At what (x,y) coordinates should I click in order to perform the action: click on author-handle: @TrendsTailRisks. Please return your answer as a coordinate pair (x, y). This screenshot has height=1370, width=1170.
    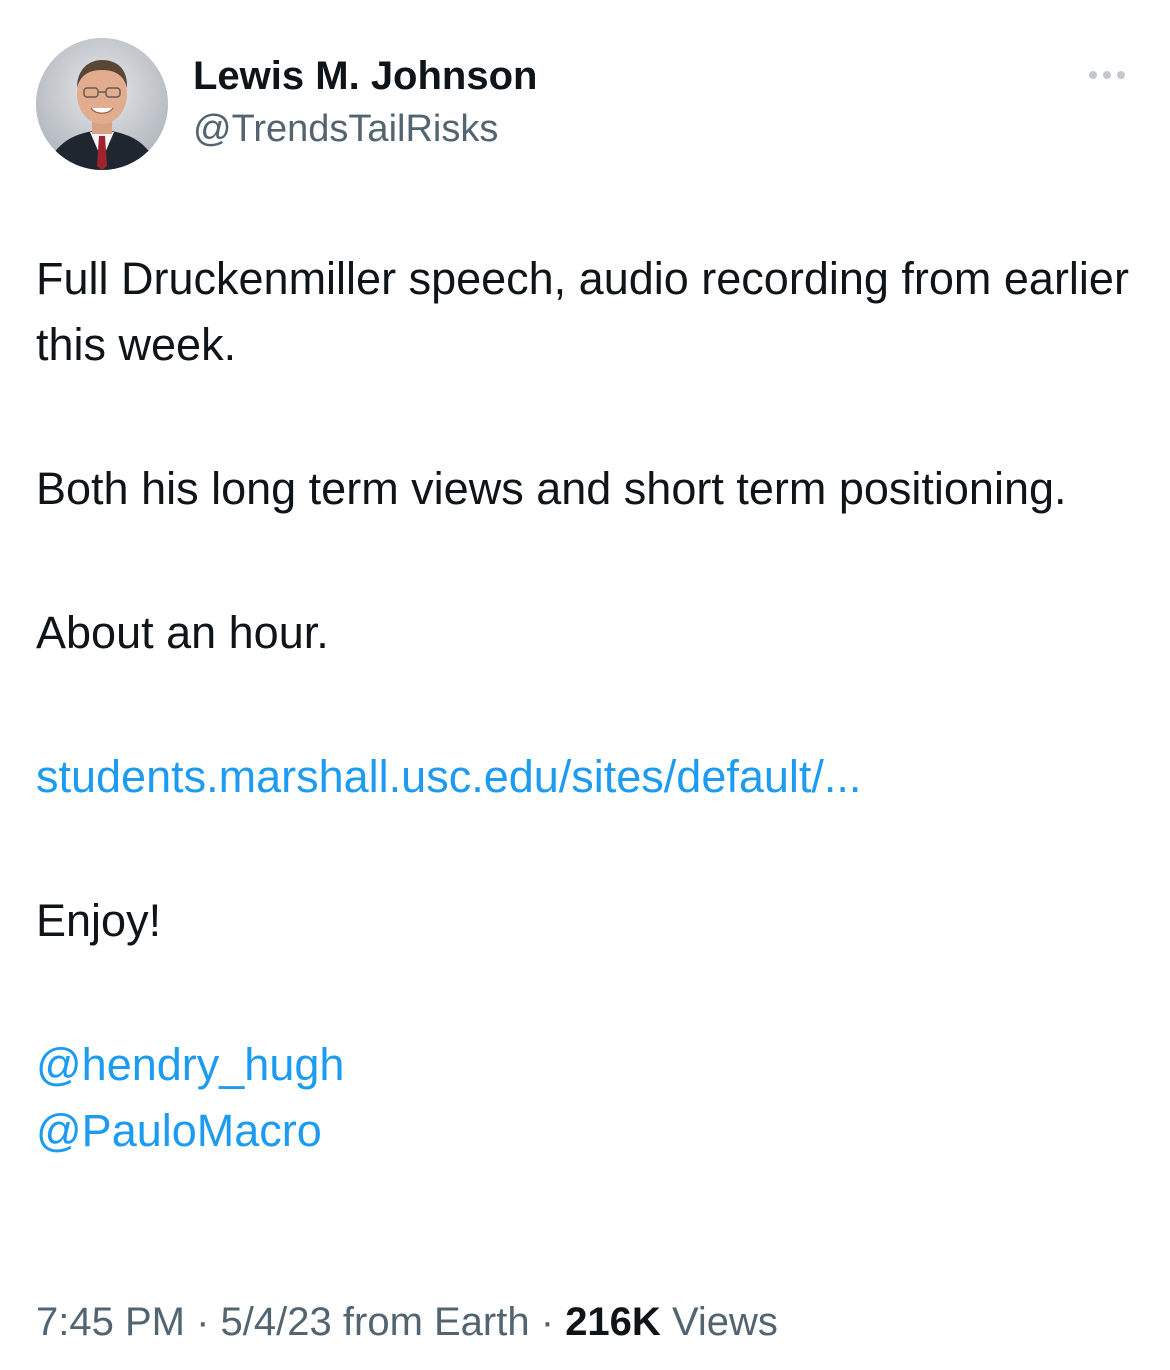
    Looking at the image, I should click on (345, 129).